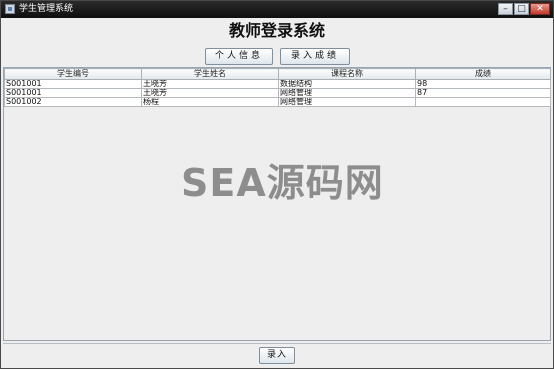  I want to click on footer-divider, so click(277, 343).